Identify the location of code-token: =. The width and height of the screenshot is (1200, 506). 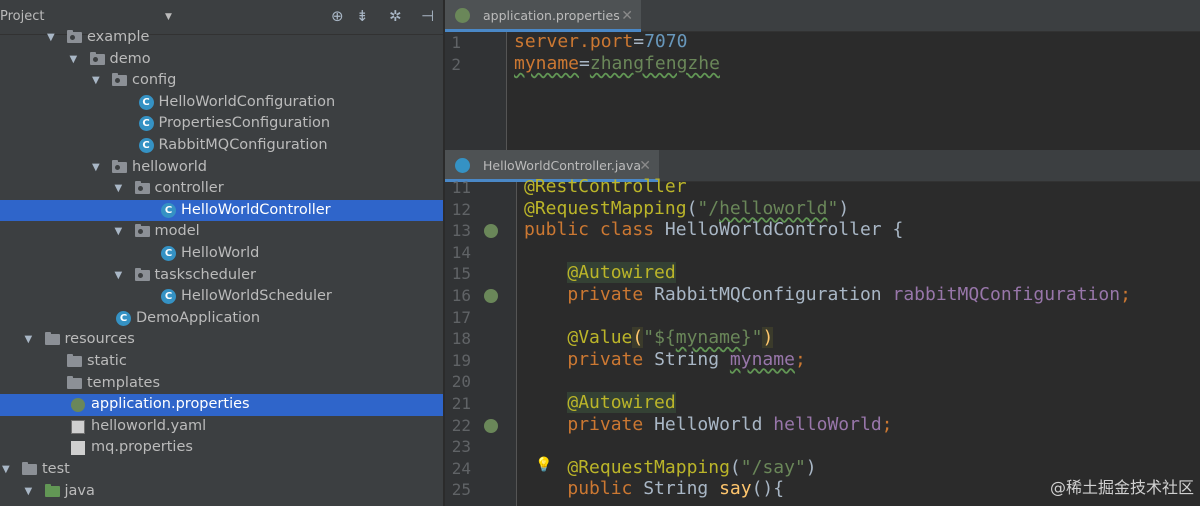
(584, 63).